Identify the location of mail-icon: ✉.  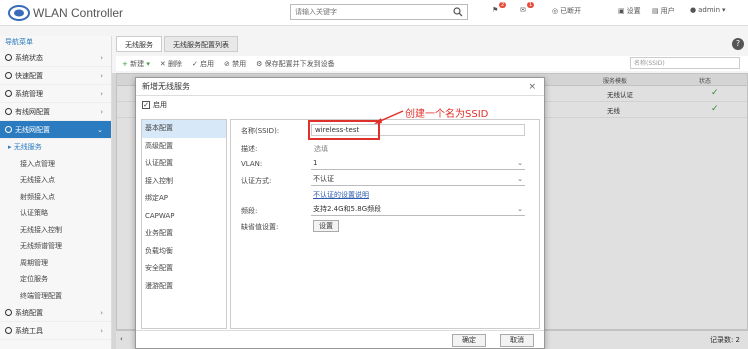
(523, 10).